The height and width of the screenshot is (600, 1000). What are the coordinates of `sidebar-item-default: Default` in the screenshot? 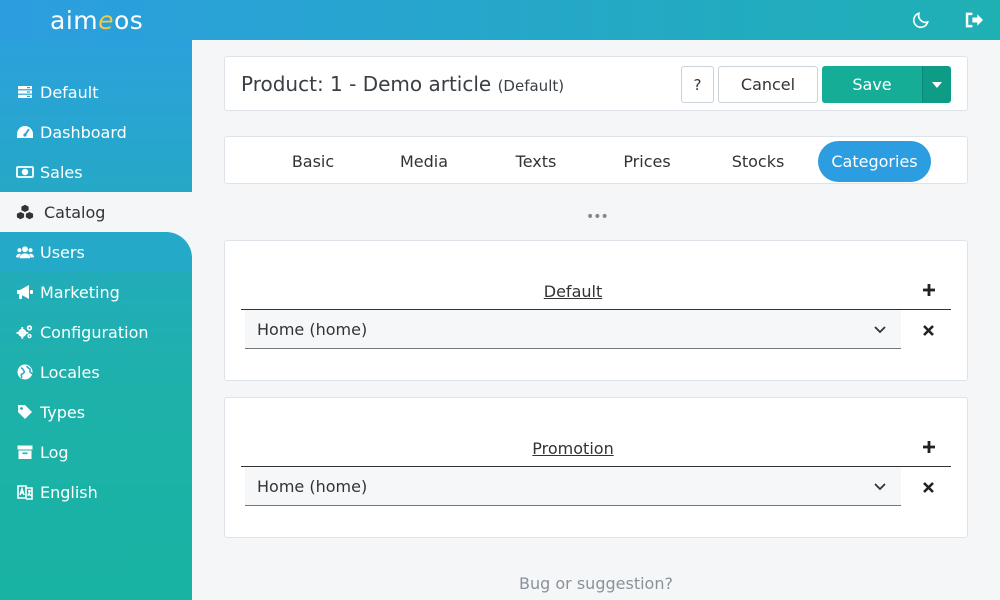 It's located at (96, 92).